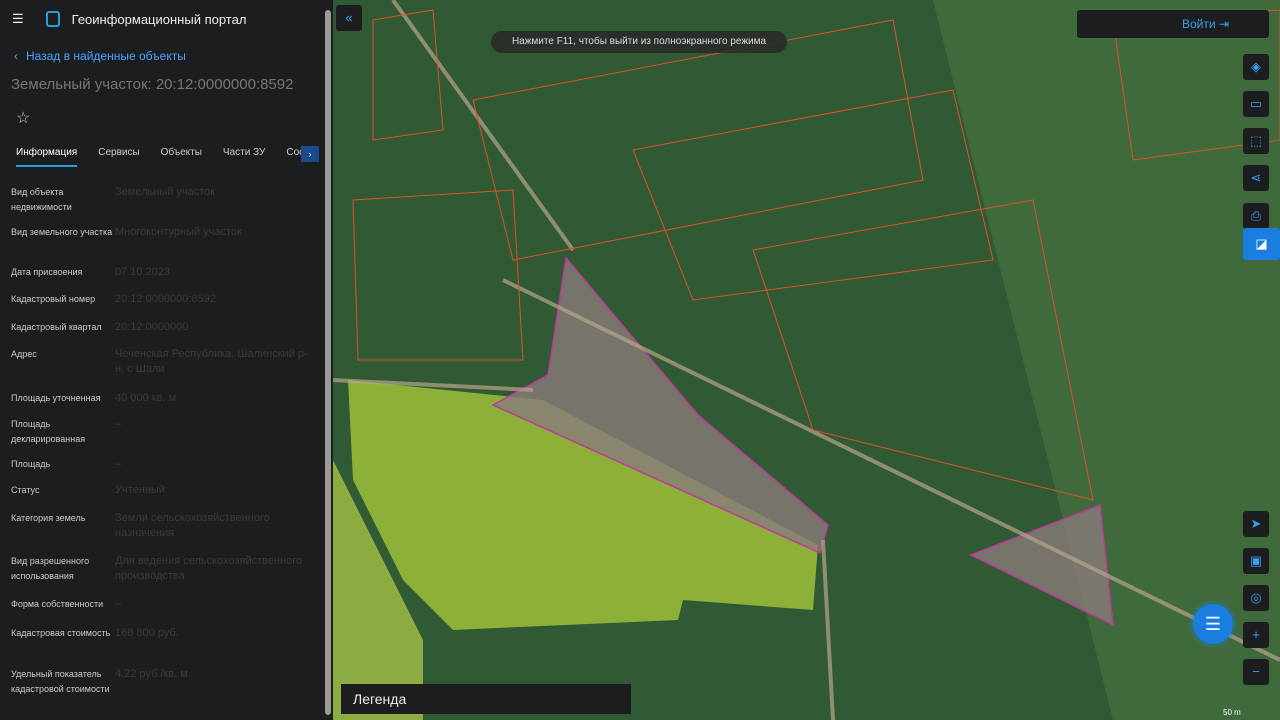 Image resolution: width=1280 pixels, height=720 pixels. Describe the element at coordinates (1256, 216) in the screenshot. I see `print-icon: ⎙` at that location.